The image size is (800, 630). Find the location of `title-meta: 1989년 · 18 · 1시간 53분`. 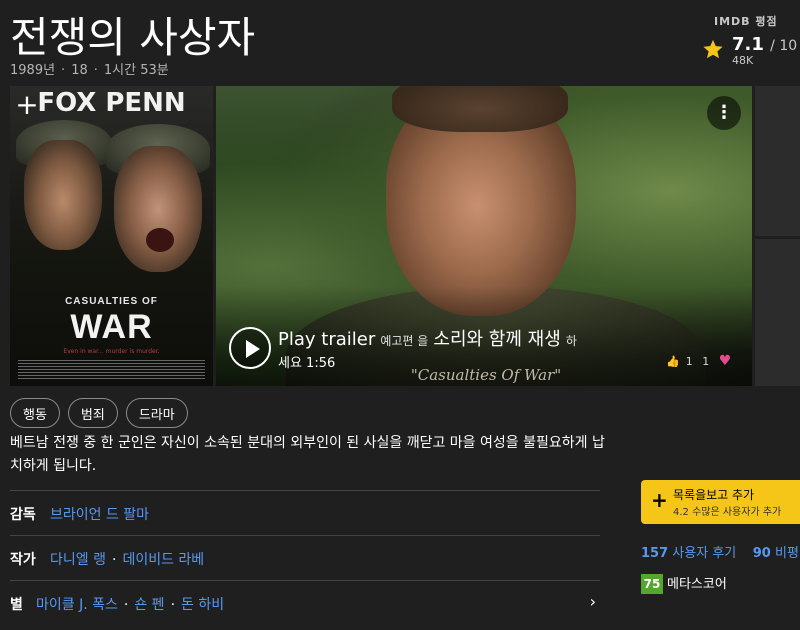

title-meta: 1989년 · 18 · 1시간 53분 is located at coordinates (89, 70).